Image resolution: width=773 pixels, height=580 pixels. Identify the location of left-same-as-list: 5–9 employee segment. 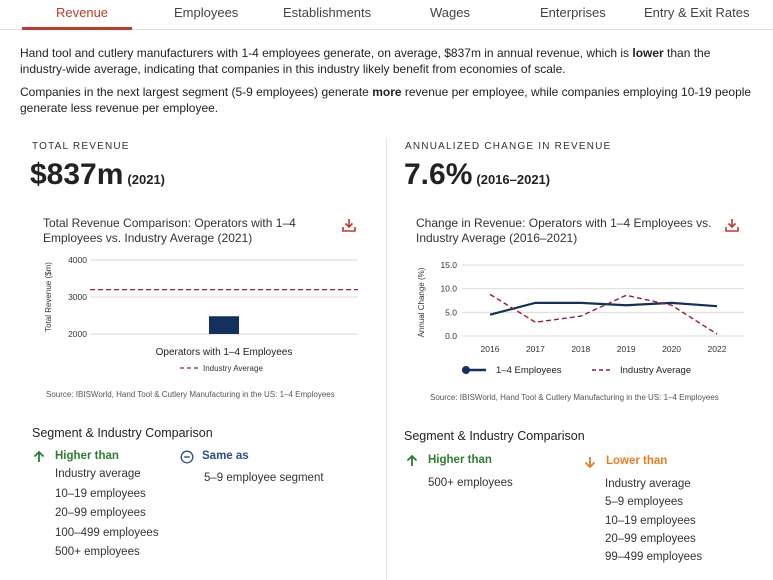
(264, 479).